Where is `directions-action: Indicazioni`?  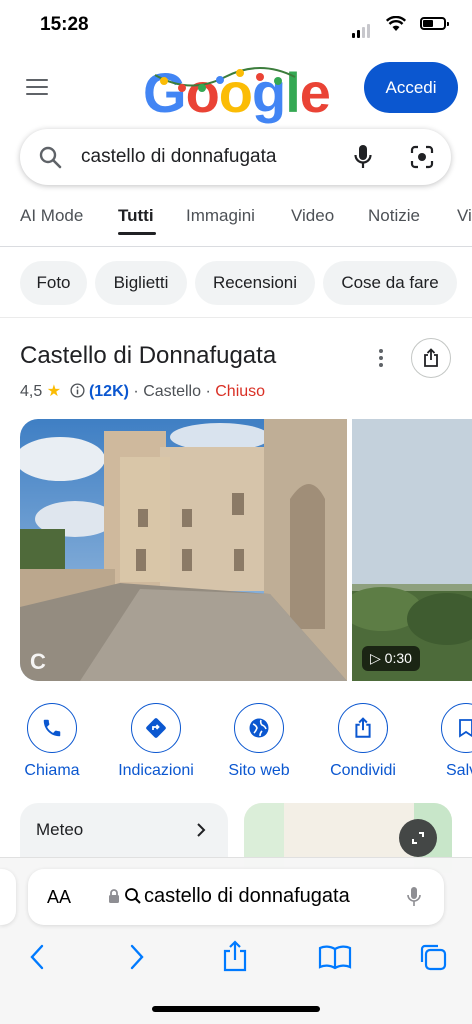 directions-action: Indicazioni is located at coordinates (156, 741).